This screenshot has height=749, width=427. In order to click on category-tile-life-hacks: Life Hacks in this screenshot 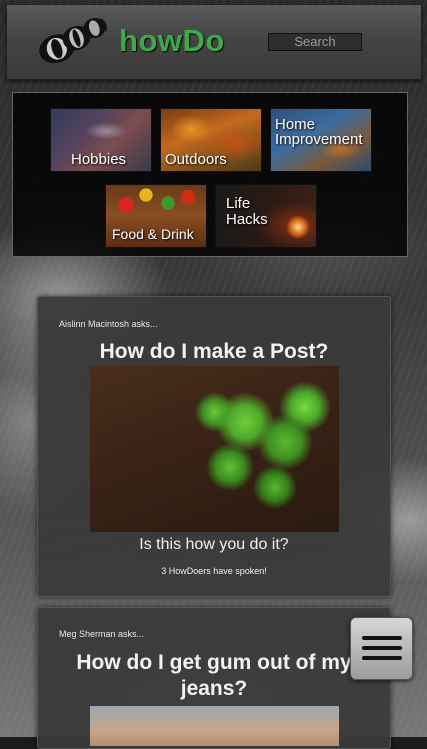, I will do `click(266, 216)`.